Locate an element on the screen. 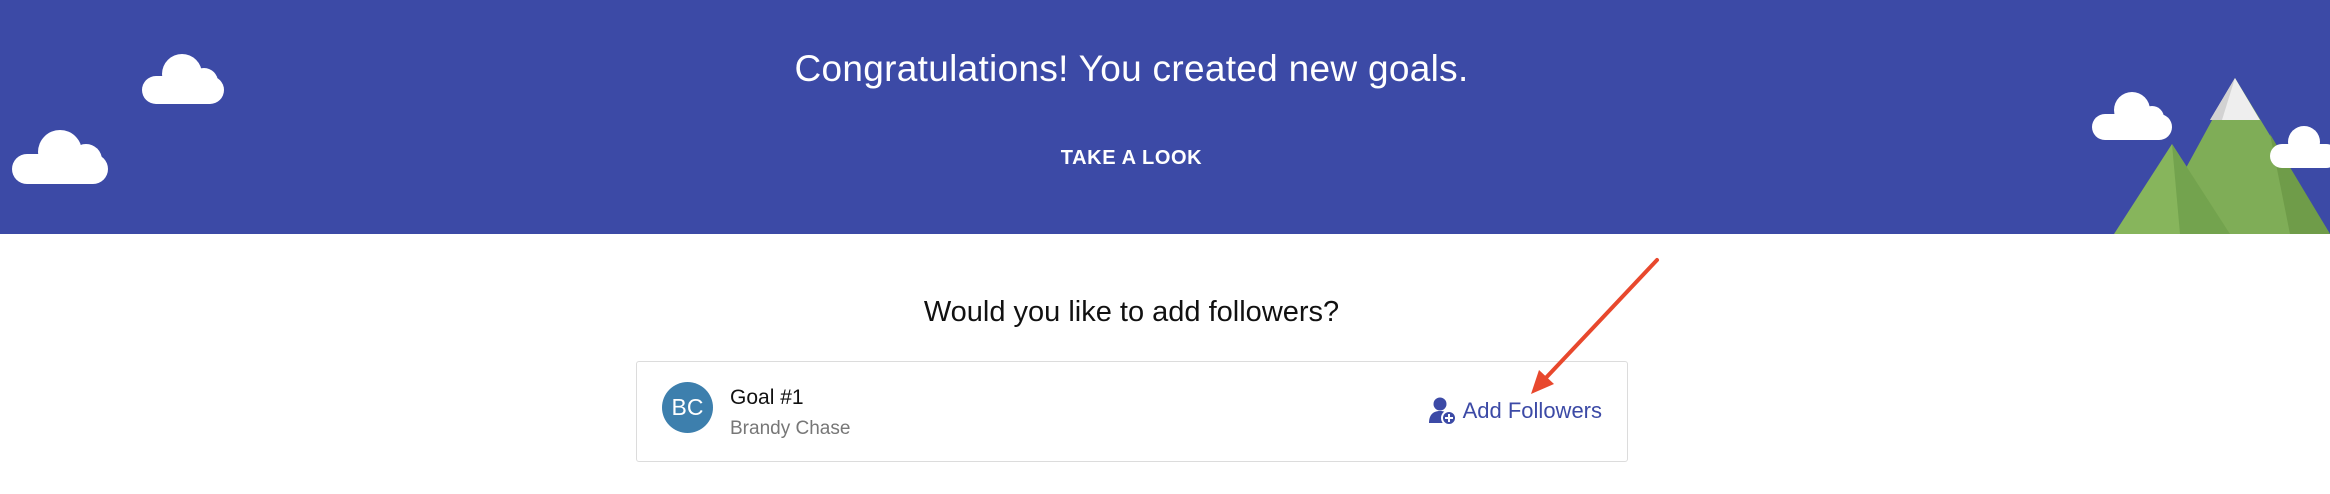 The image size is (2330, 494). add-followers-label: Add Followers is located at coordinates (1532, 410).